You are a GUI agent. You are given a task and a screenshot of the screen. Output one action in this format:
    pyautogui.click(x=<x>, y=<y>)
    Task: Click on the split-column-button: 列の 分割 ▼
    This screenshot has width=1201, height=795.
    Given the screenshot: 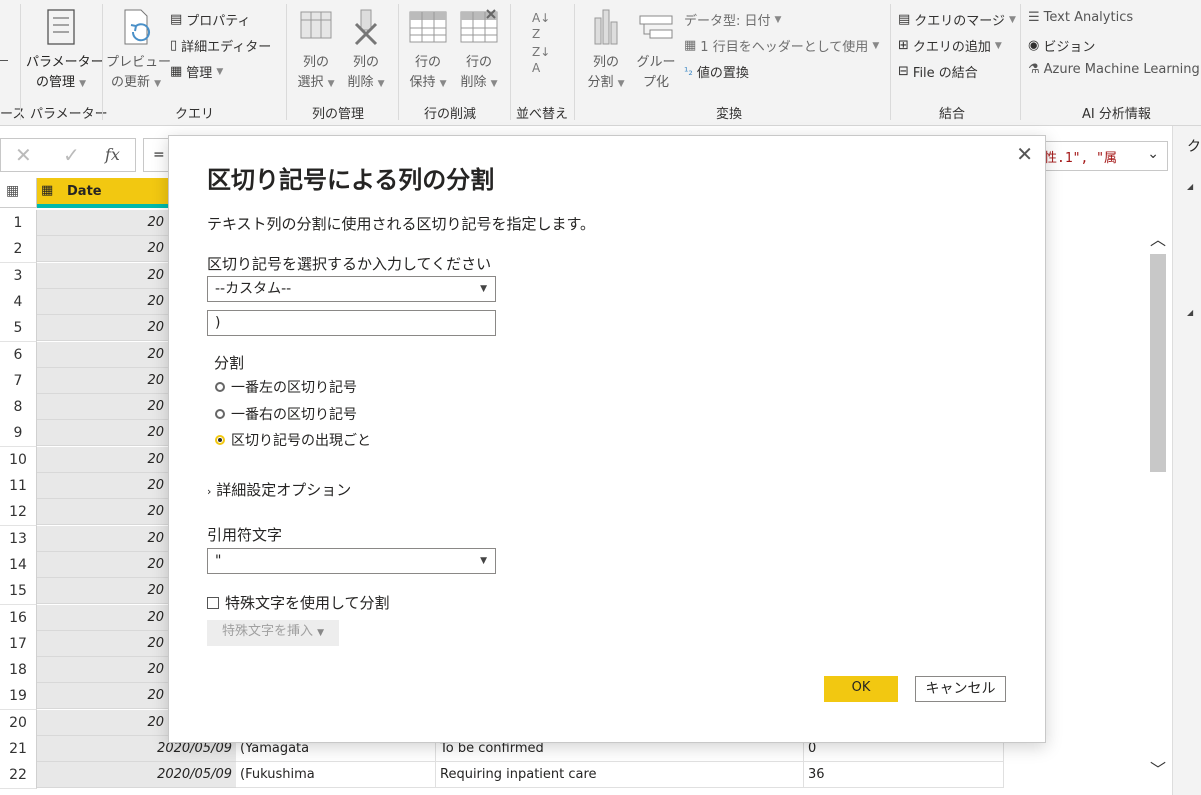 What is the action you would take?
    pyautogui.click(x=606, y=51)
    